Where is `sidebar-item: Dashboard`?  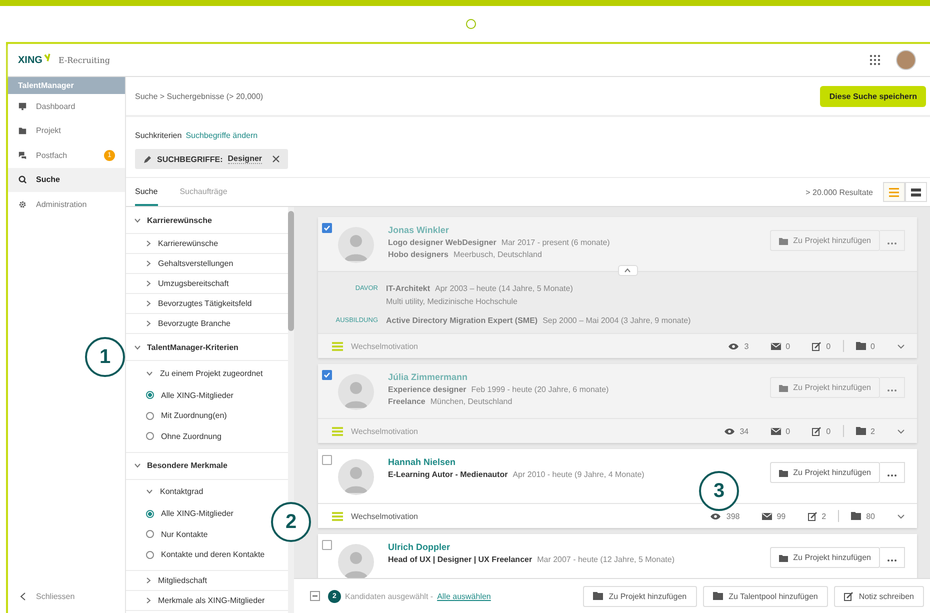 sidebar-item: Dashboard is located at coordinates (66, 106).